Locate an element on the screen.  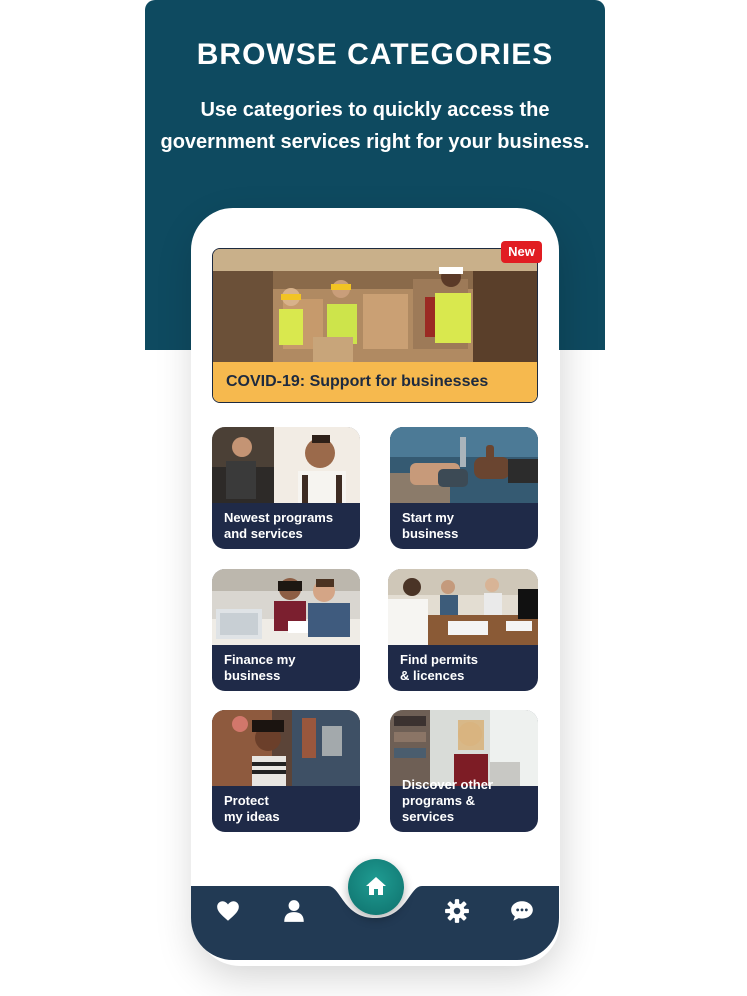
category-start-business: Start my business is located at coordinates (464, 488).